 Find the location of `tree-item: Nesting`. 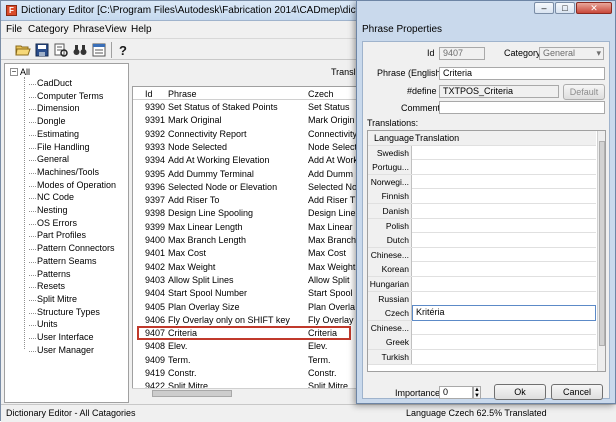

tree-item: Nesting is located at coordinates (48, 211).